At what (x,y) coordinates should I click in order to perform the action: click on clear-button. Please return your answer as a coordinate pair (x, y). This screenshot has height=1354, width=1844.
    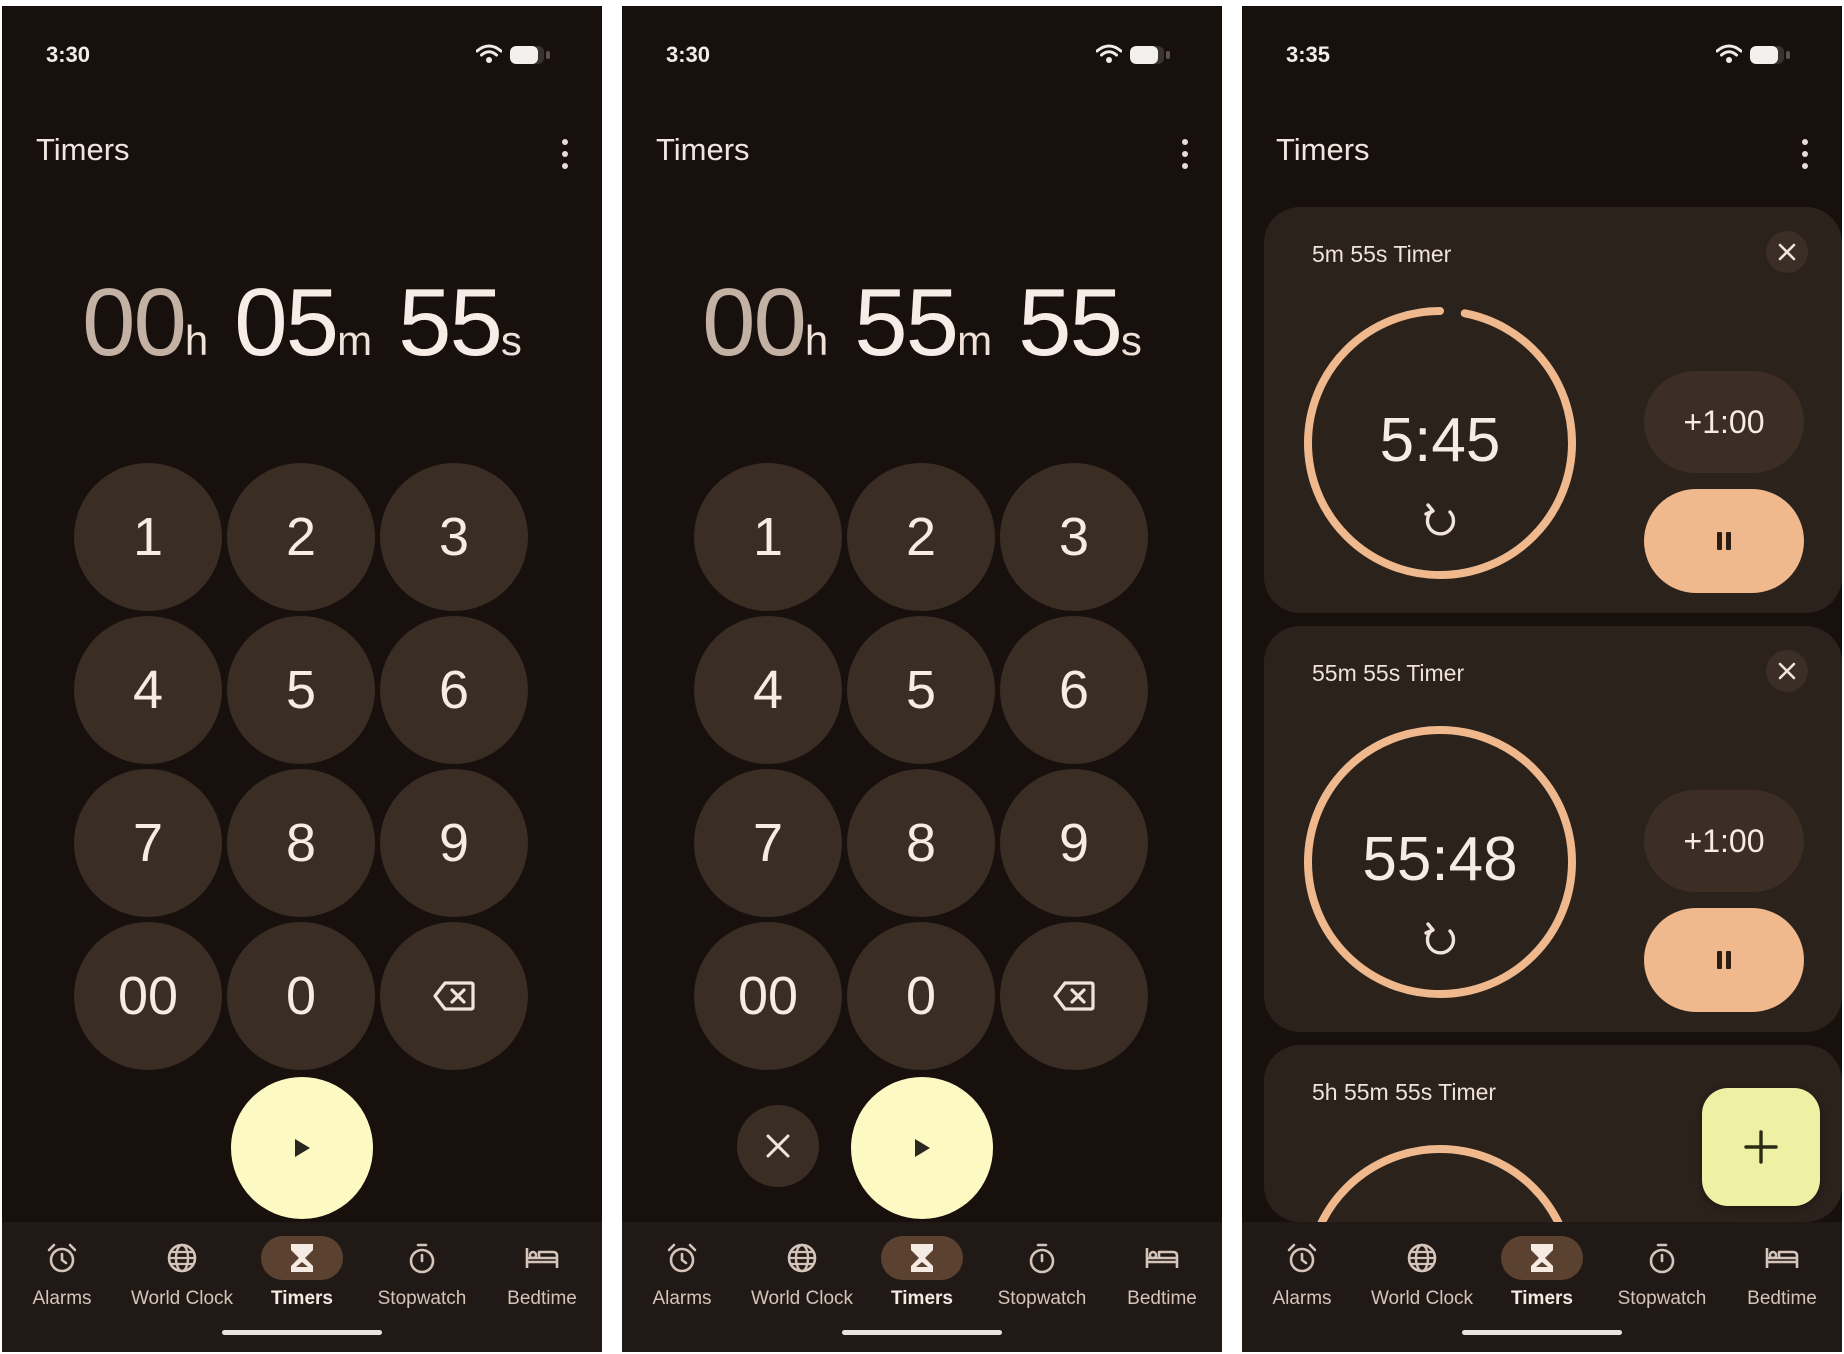
    Looking at the image, I should click on (778, 1146).